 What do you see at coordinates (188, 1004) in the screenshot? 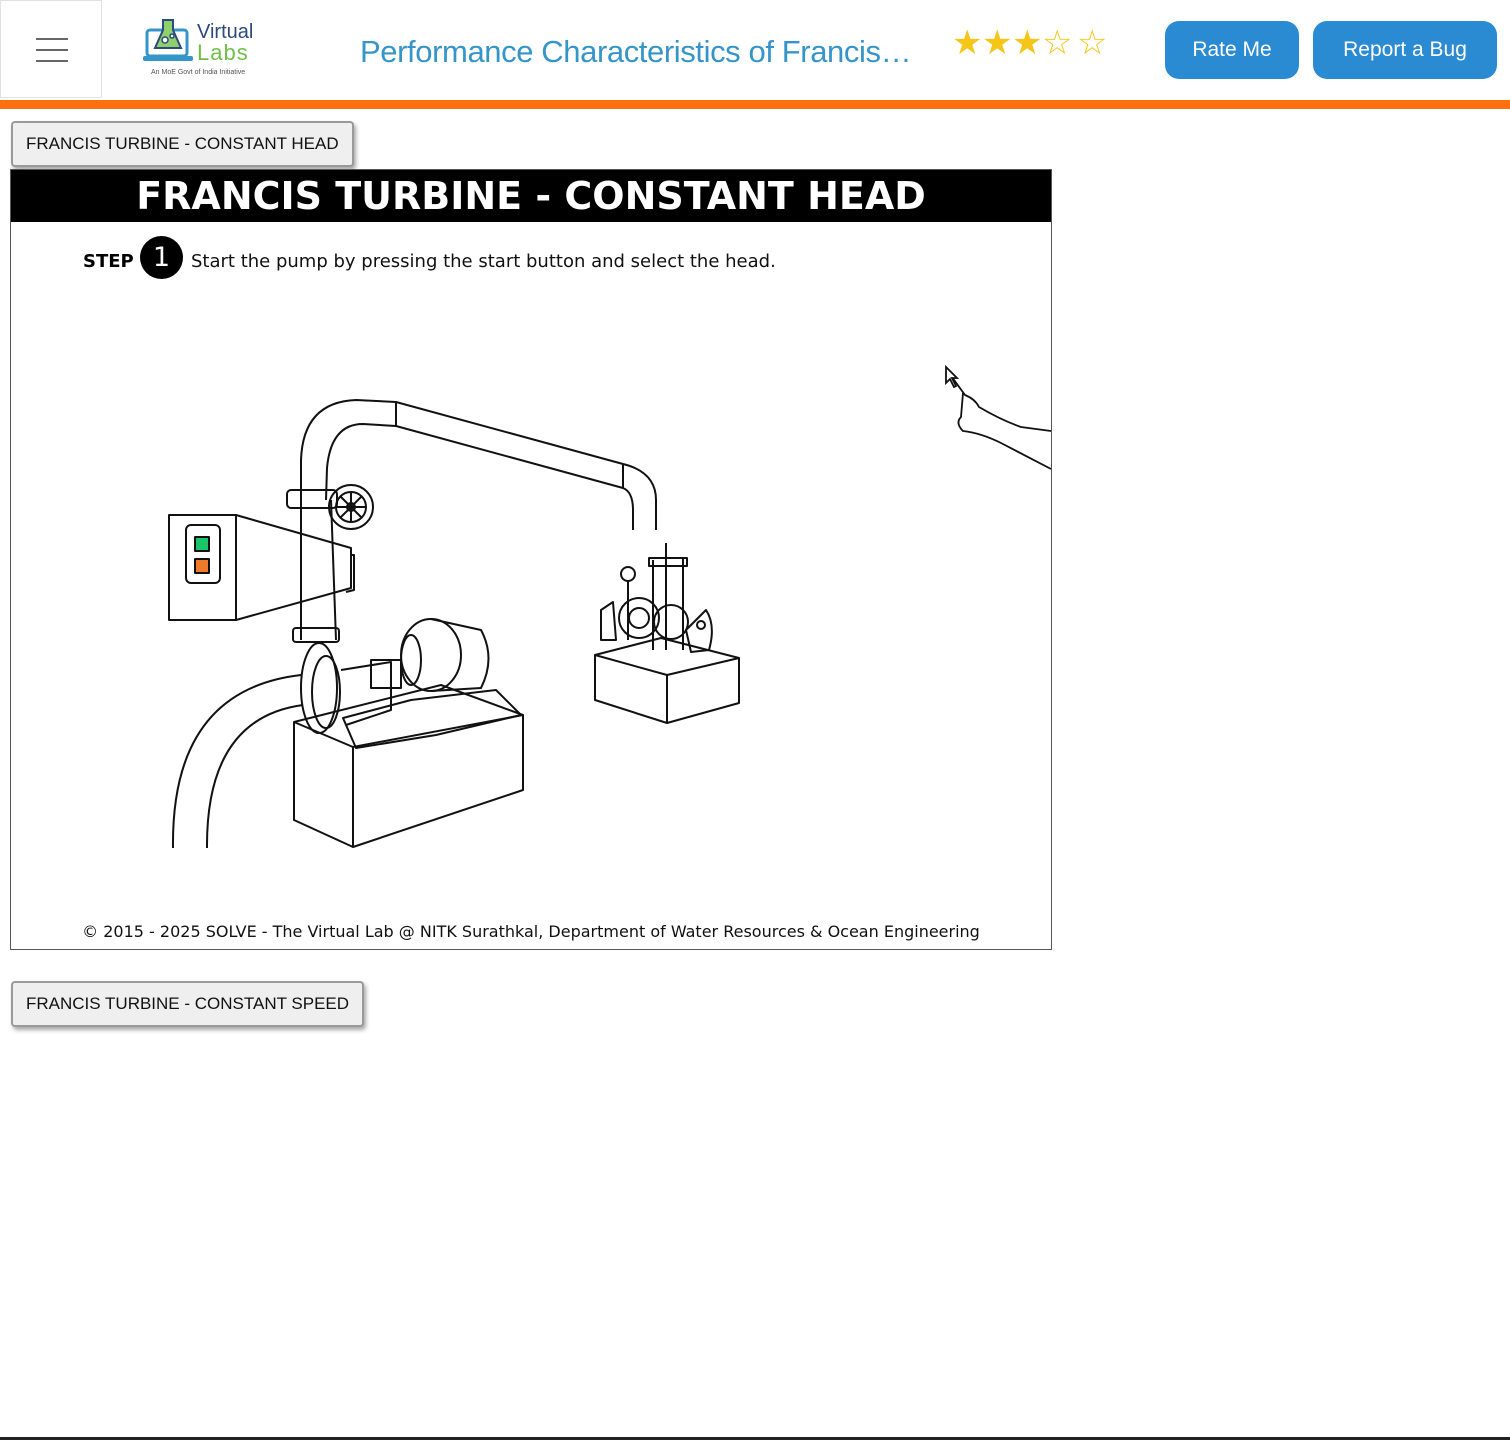
I see `constant-speed-button: FRANCIS TURBINE - CONSTANT SPEED` at bounding box center [188, 1004].